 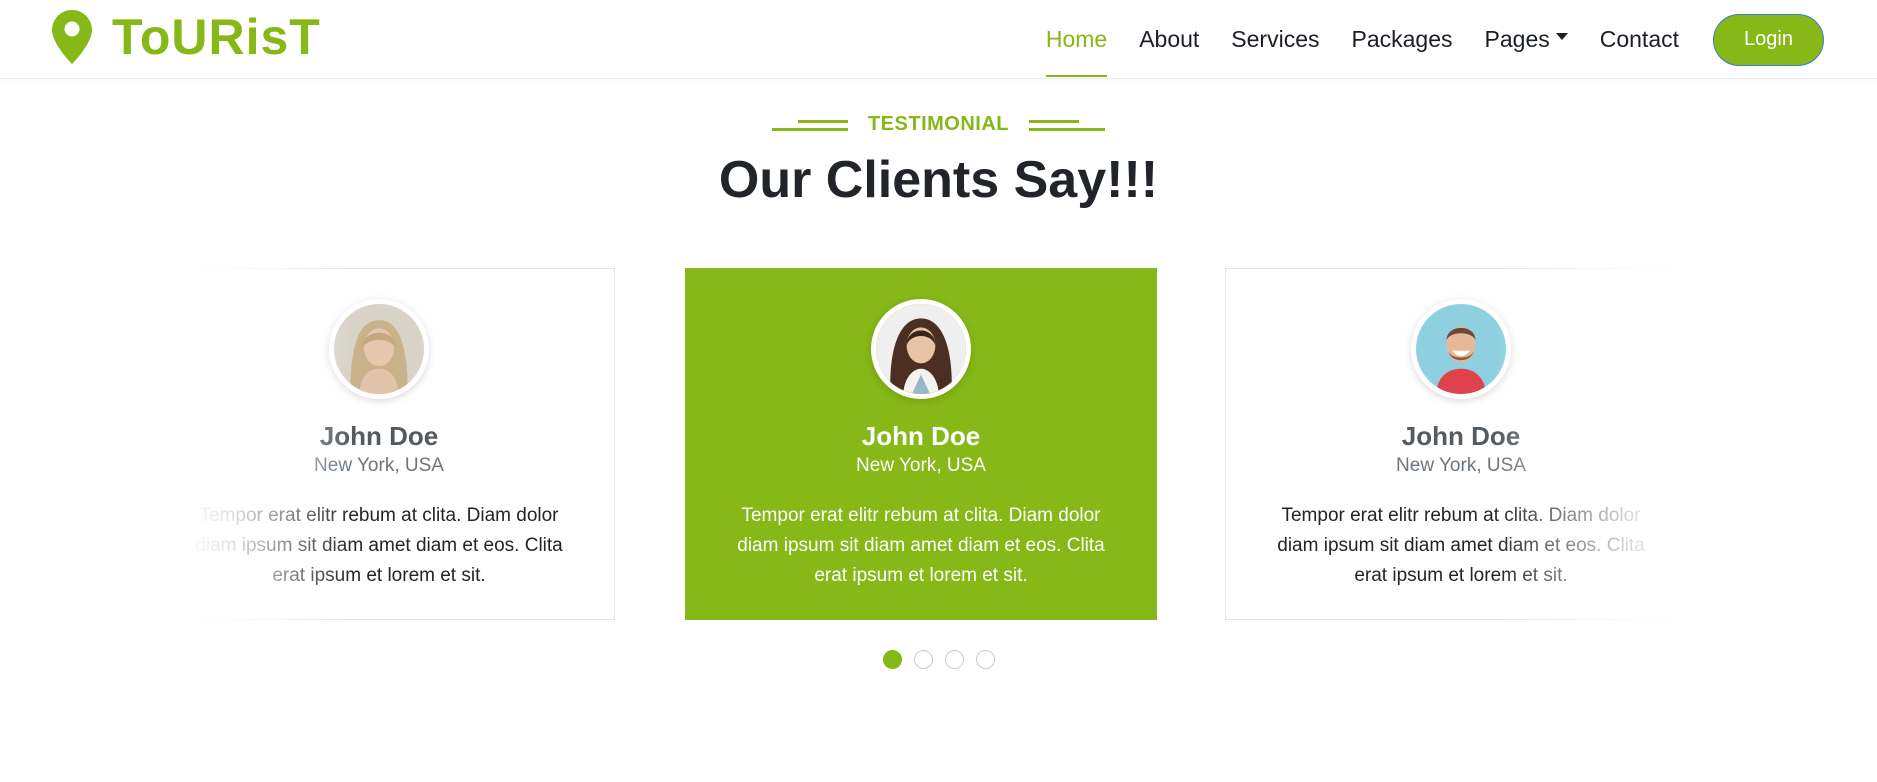 What do you see at coordinates (1169, 39) in the screenshot?
I see `nav-about: About` at bounding box center [1169, 39].